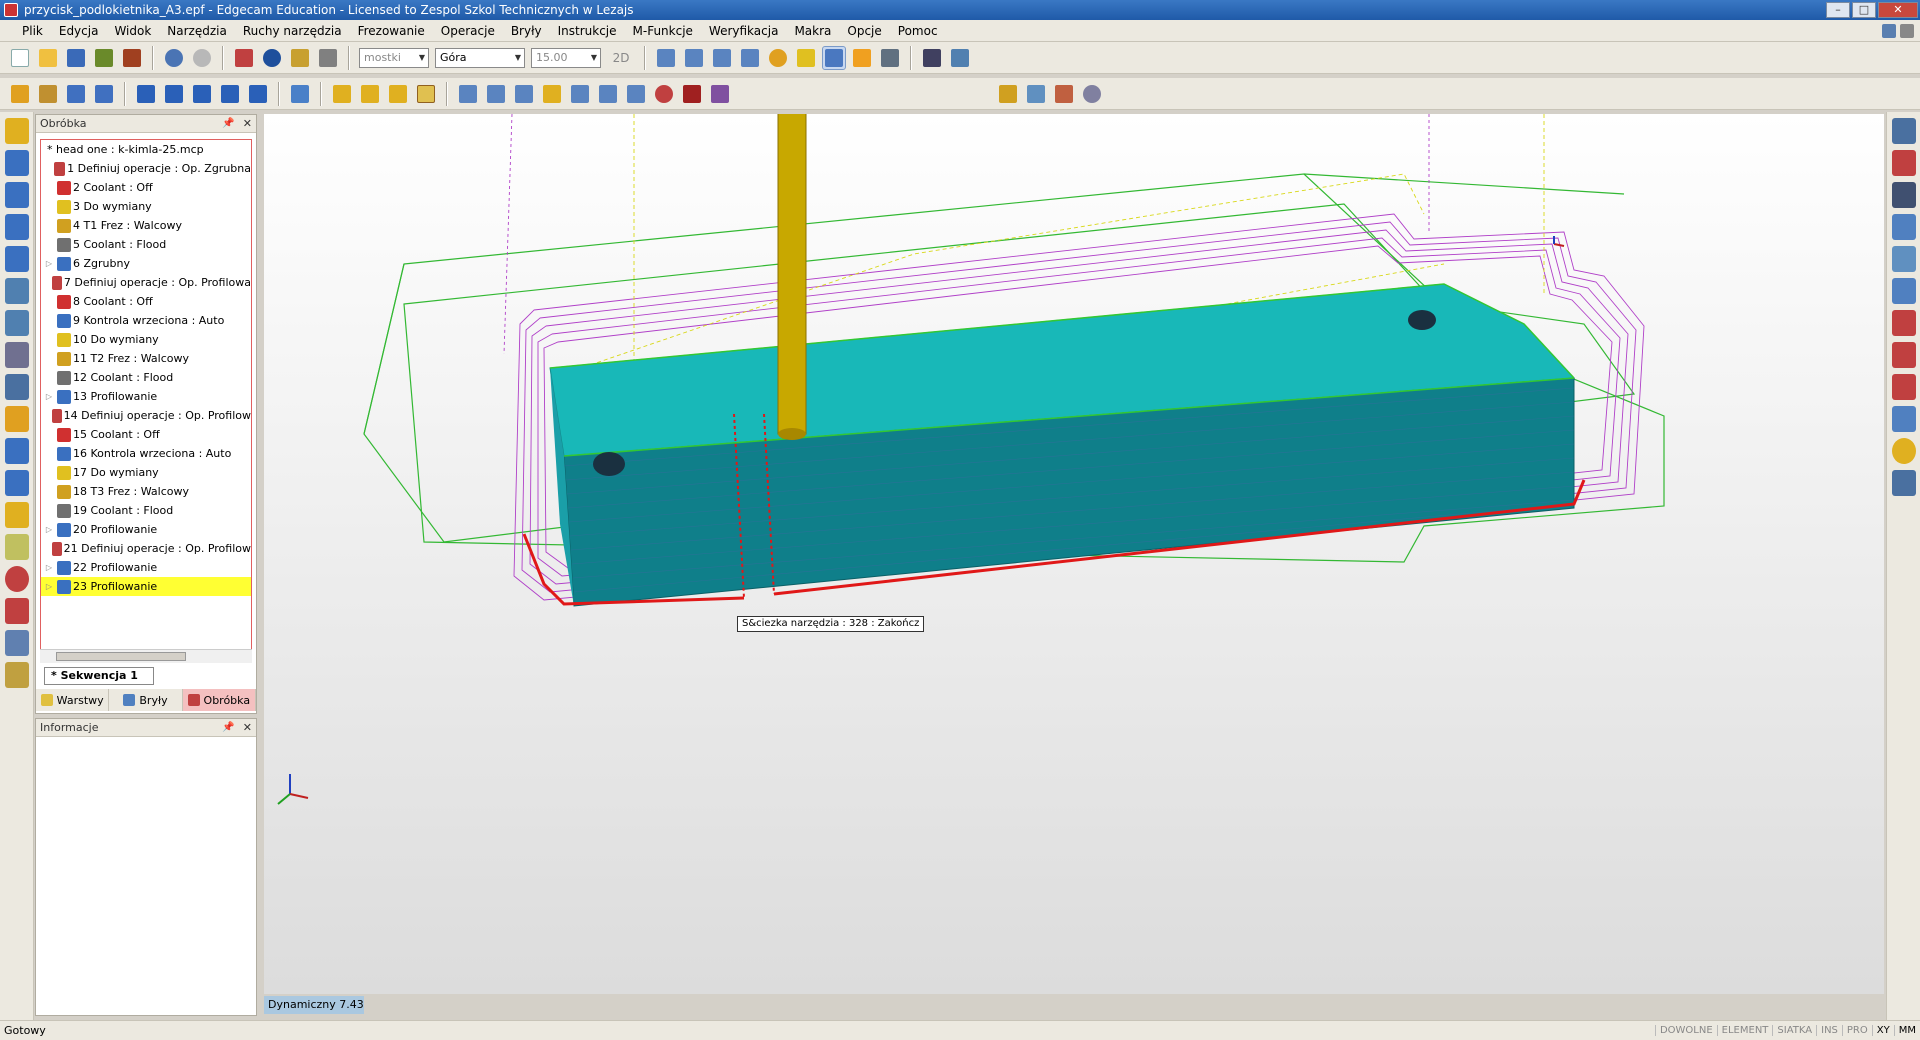 Image resolution: width=1920 pixels, height=1040 pixels. Describe the element at coordinates (17, 675) in the screenshot. I see `wrench-icon` at that location.